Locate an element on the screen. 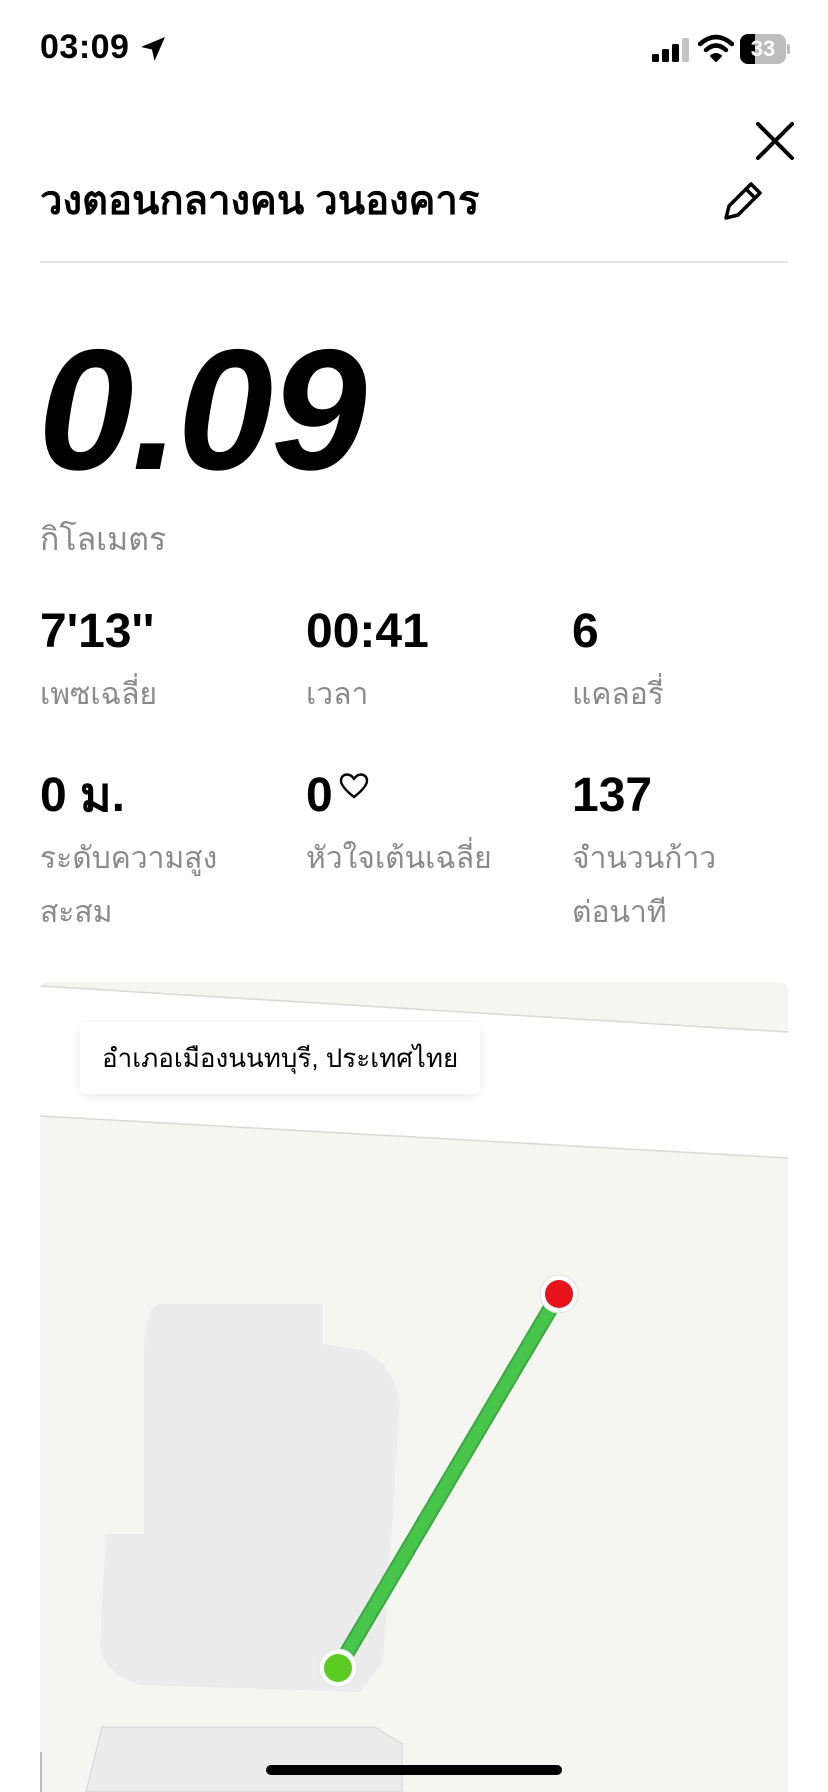  distance-unit: กิโลเมตร is located at coordinates (103, 539).